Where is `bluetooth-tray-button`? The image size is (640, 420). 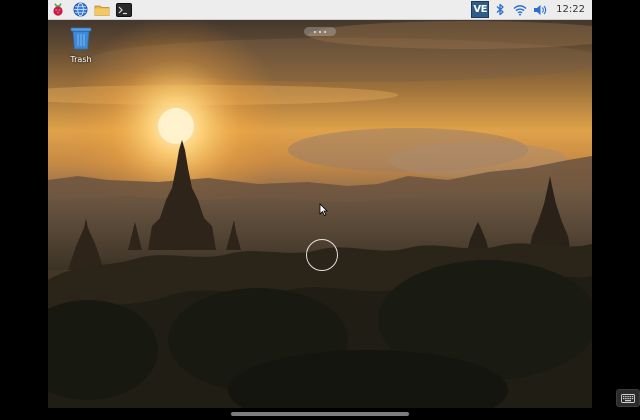 bluetooth-tray-button is located at coordinates (500, 9).